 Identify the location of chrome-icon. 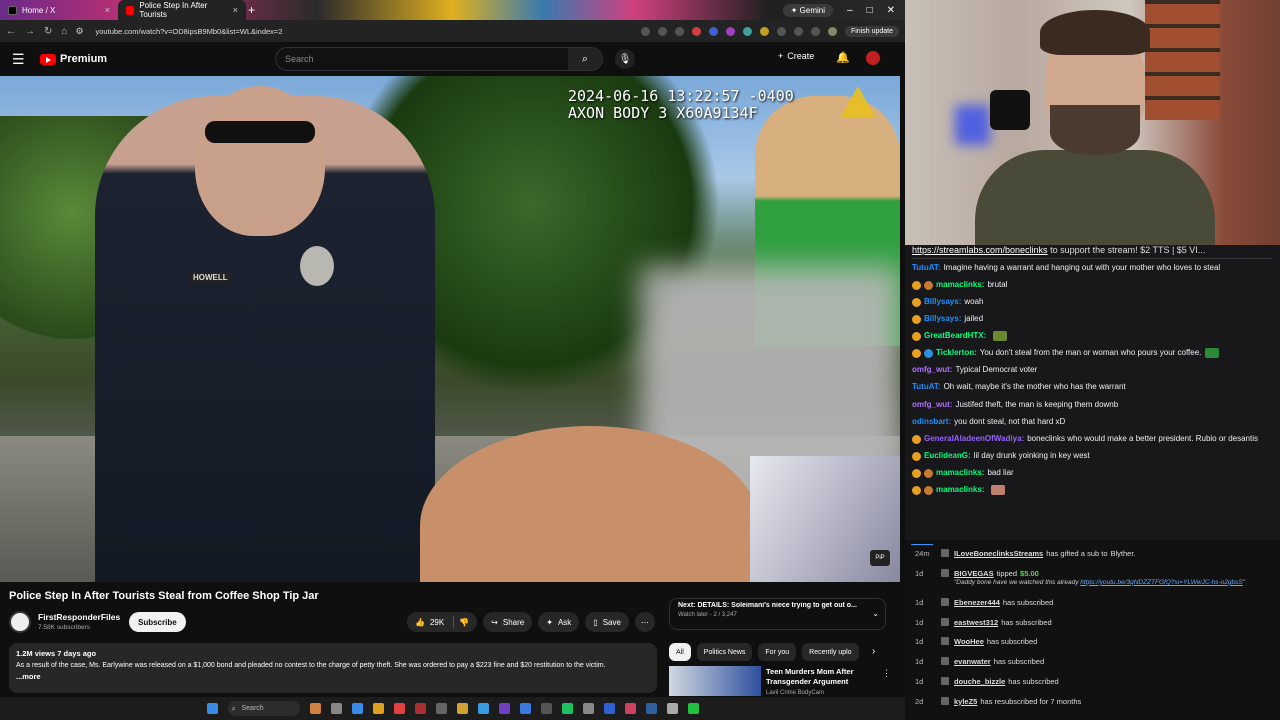
(378, 708).